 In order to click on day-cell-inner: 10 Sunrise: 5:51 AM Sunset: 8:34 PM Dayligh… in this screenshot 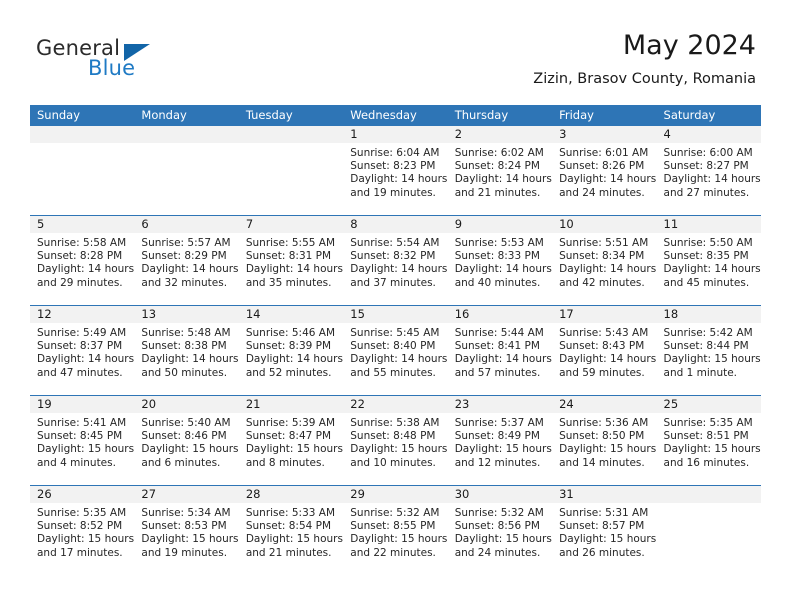, I will do `click(604, 260)`.